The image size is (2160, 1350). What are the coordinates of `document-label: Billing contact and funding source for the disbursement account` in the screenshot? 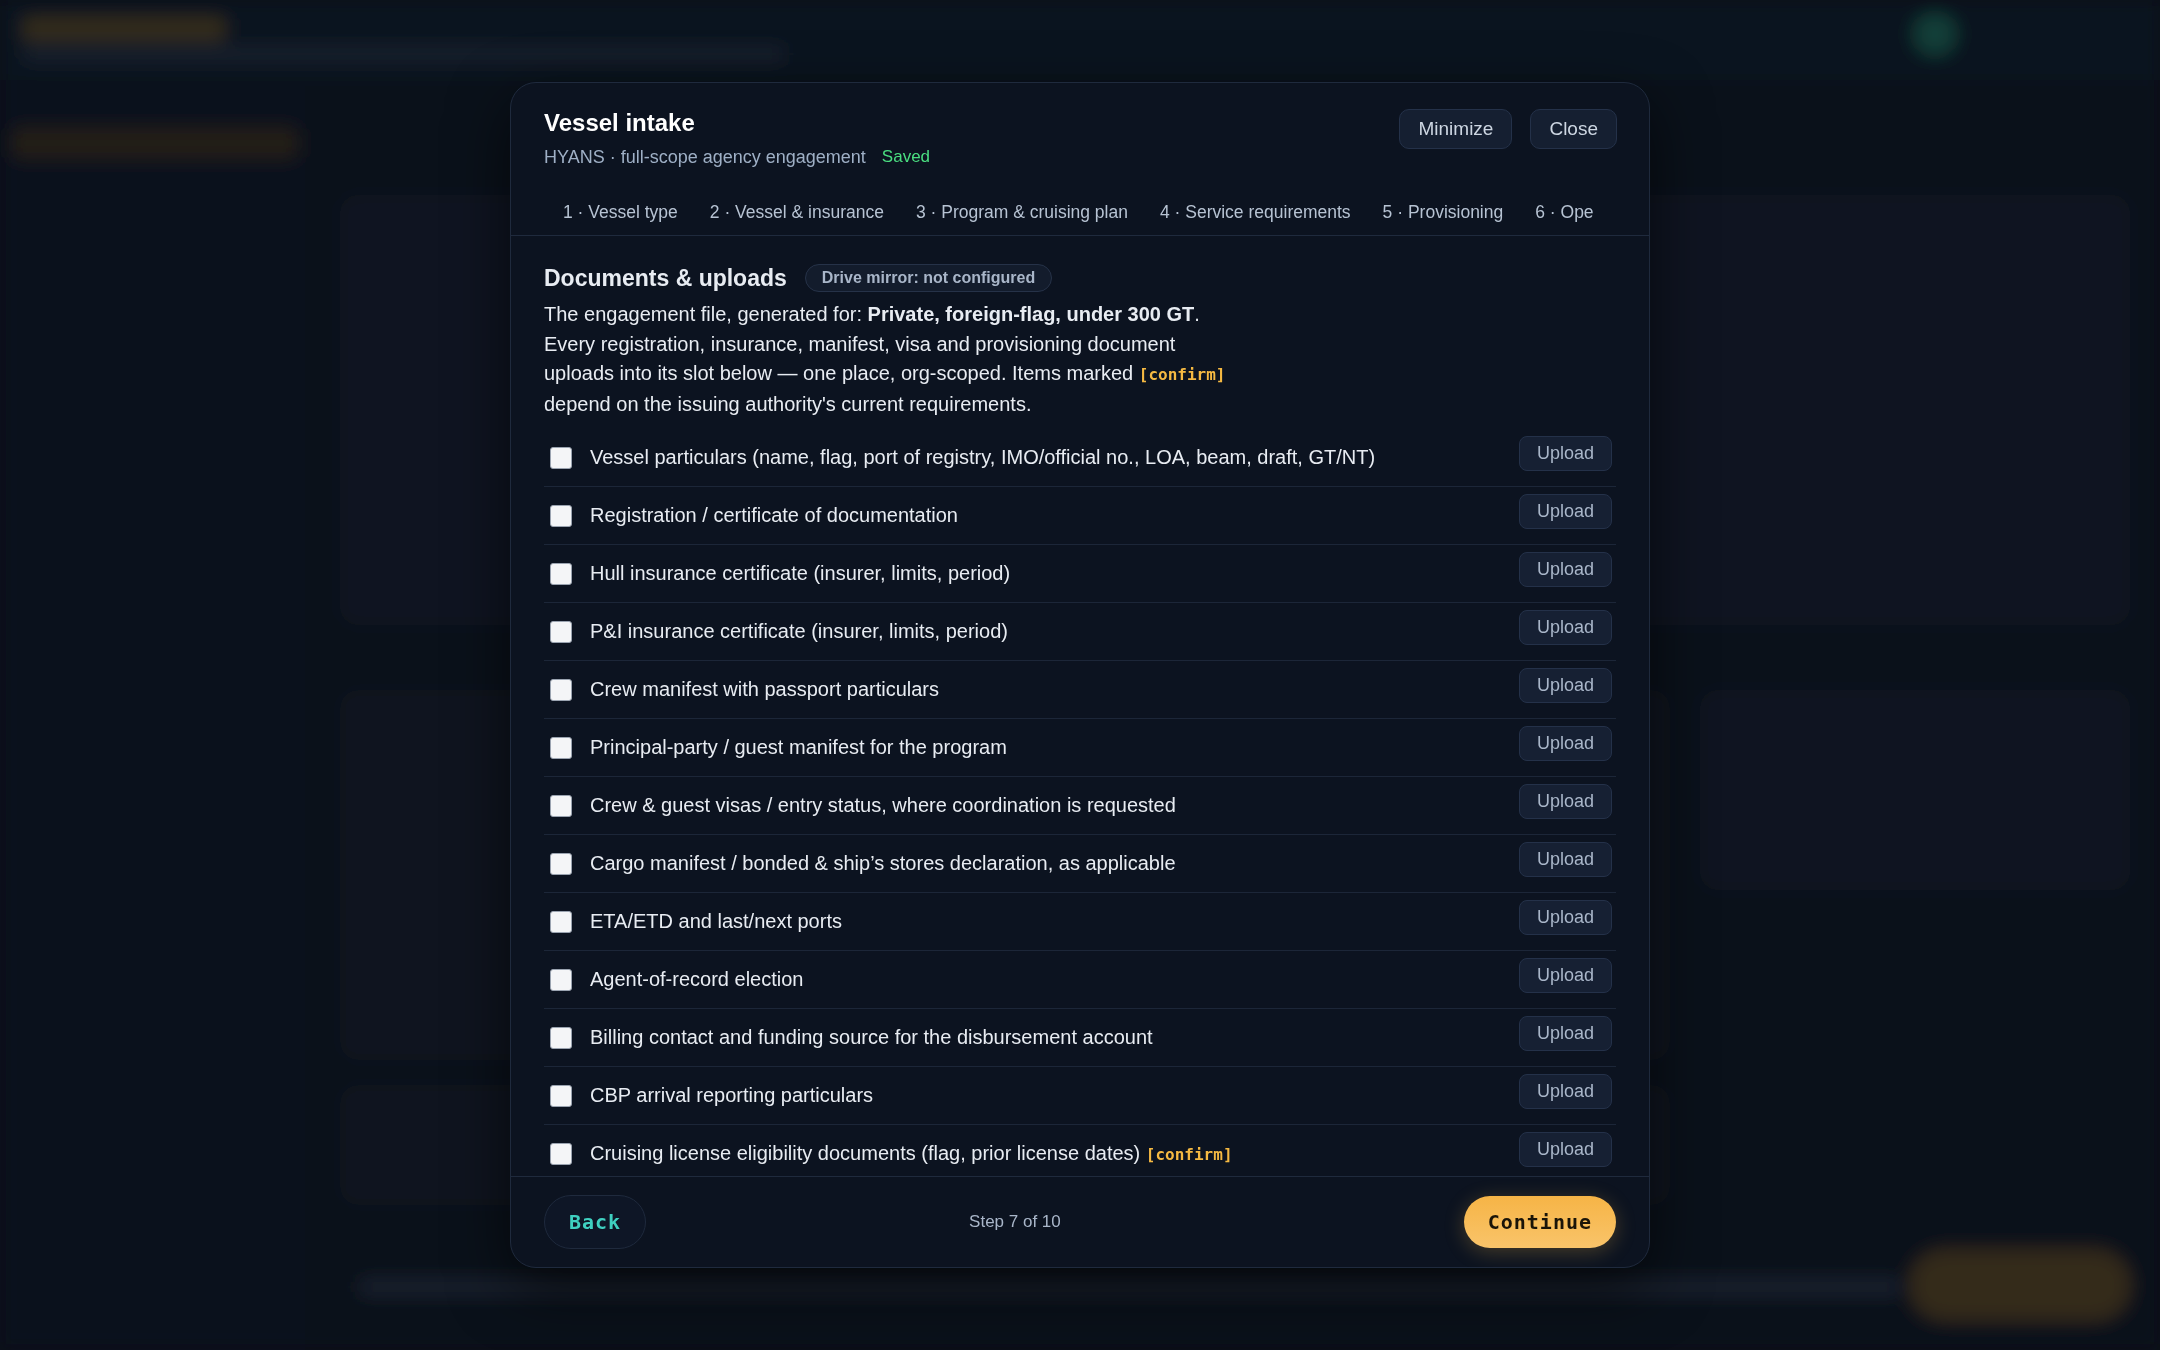 It's located at (872, 1037).